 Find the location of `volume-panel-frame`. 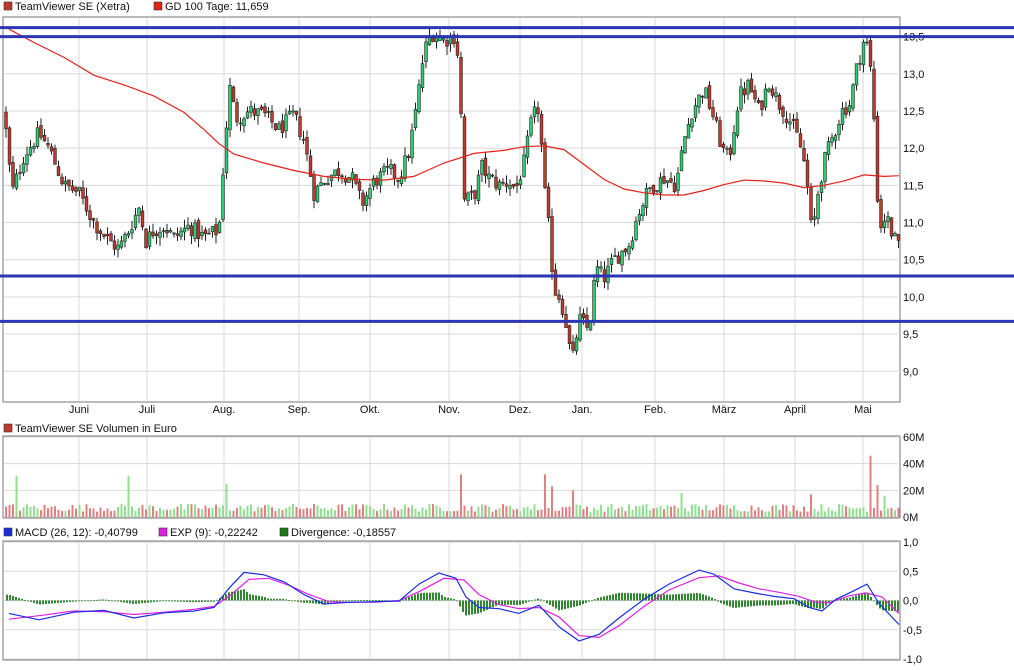

volume-panel-frame is located at coordinates (451, 477).